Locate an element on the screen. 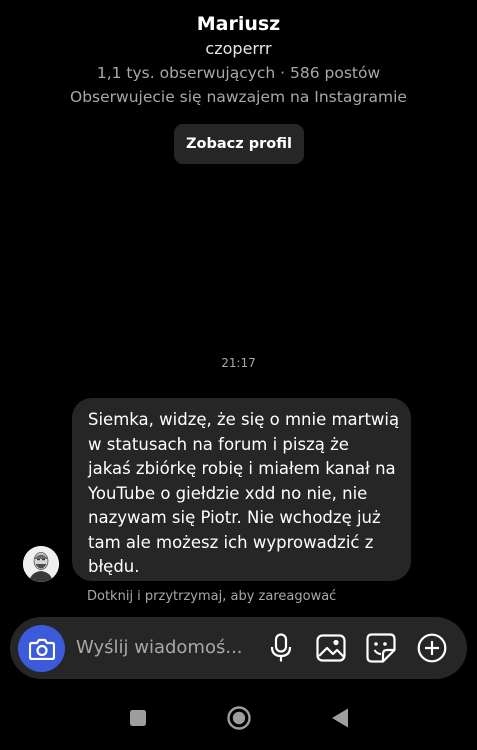  sticker-button is located at coordinates (381, 648).